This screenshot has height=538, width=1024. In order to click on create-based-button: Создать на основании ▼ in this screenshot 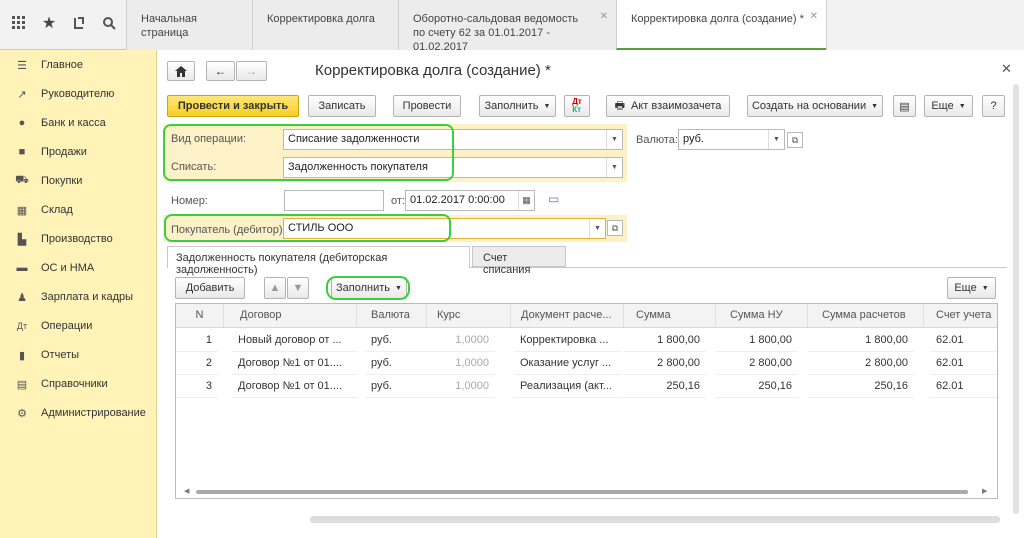, I will do `click(815, 106)`.